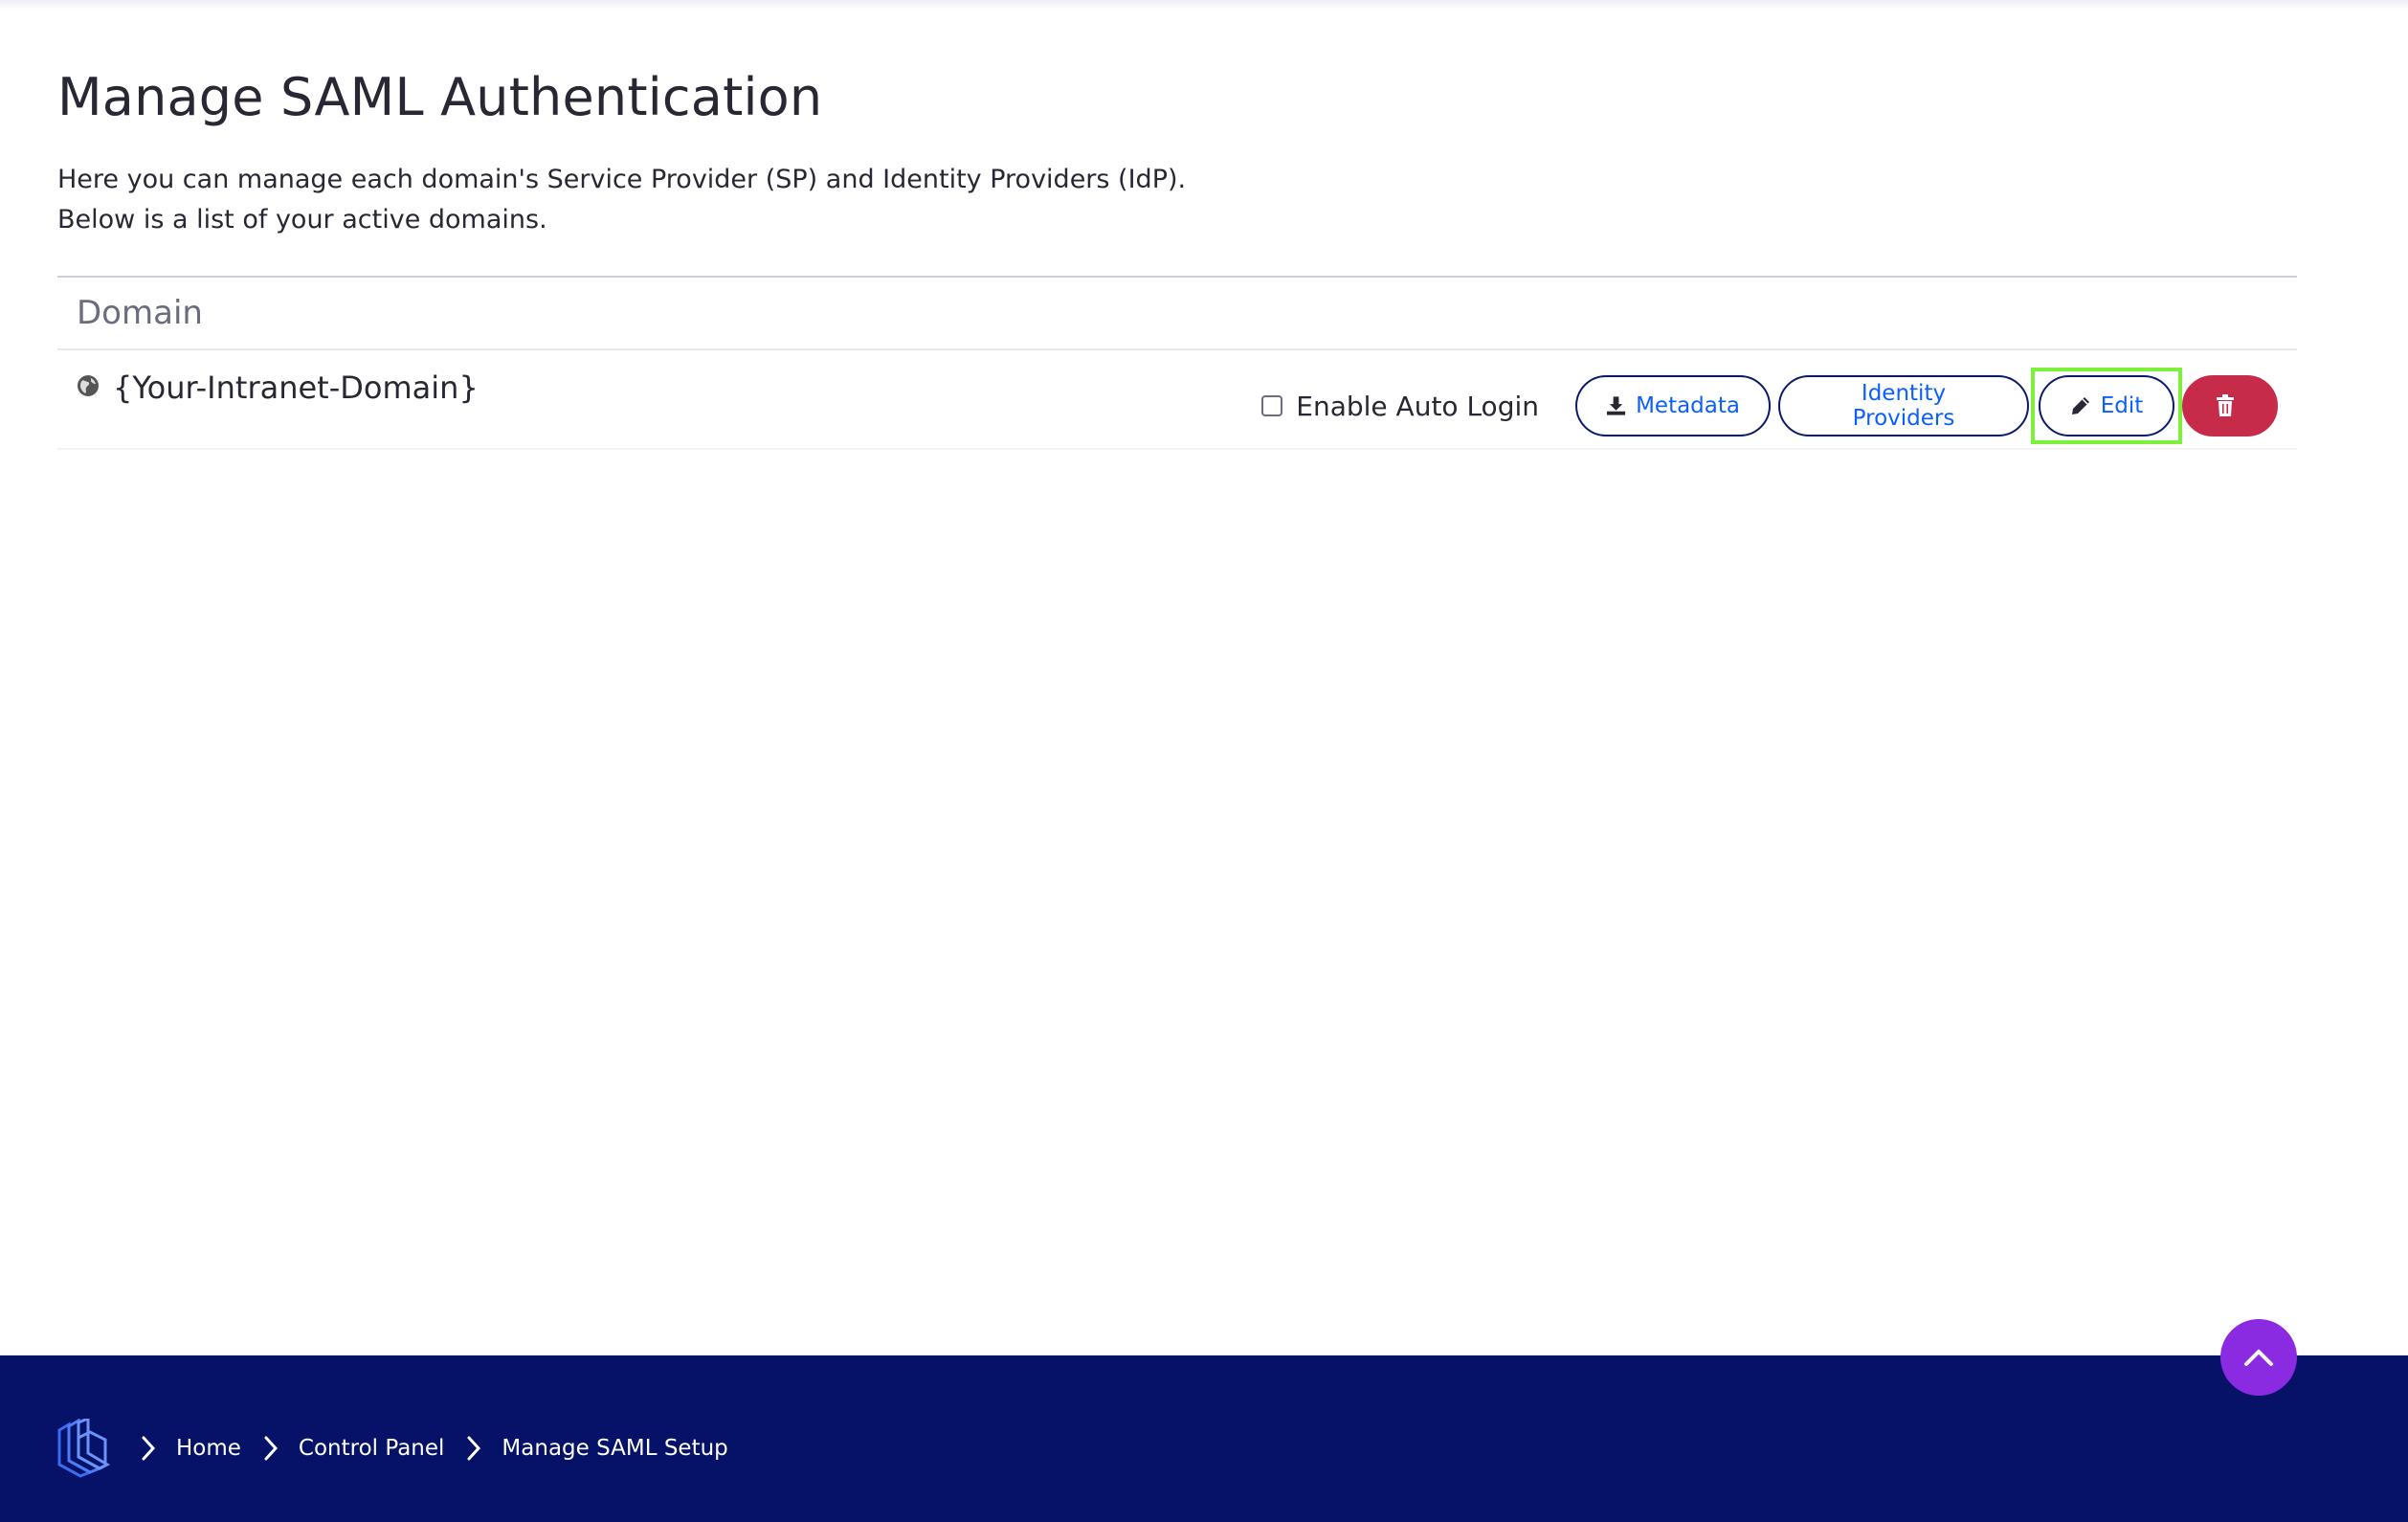 The image size is (2408, 1522). What do you see at coordinates (89, 385) in the screenshot?
I see `globe-icon` at bounding box center [89, 385].